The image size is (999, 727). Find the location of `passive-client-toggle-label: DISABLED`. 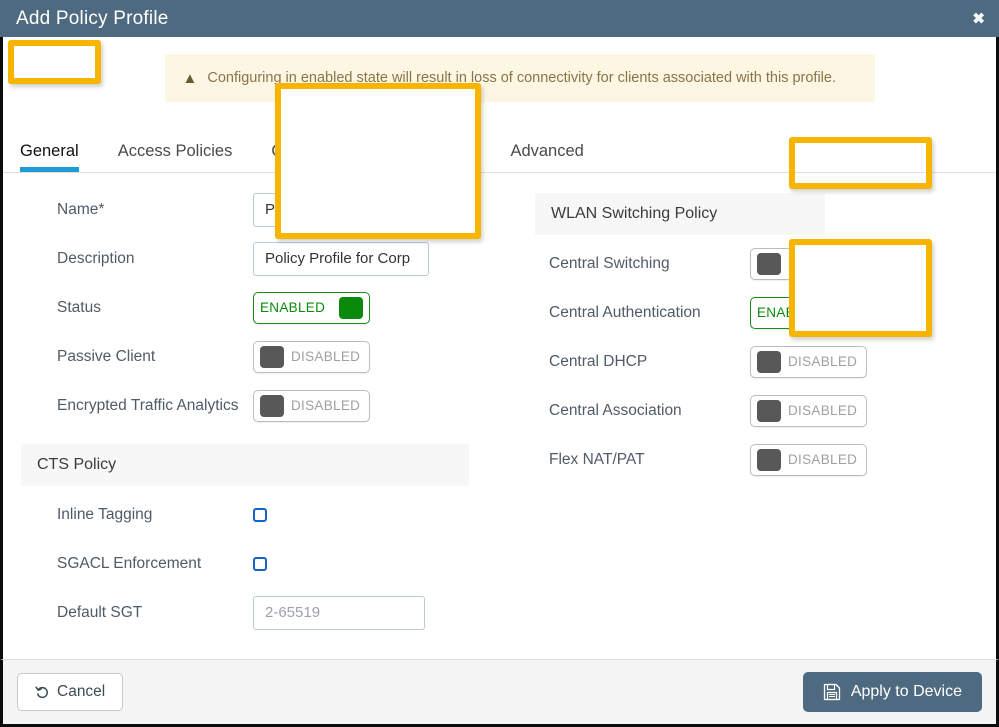

passive-client-toggle-label: DISABLED is located at coordinates (326, 356).